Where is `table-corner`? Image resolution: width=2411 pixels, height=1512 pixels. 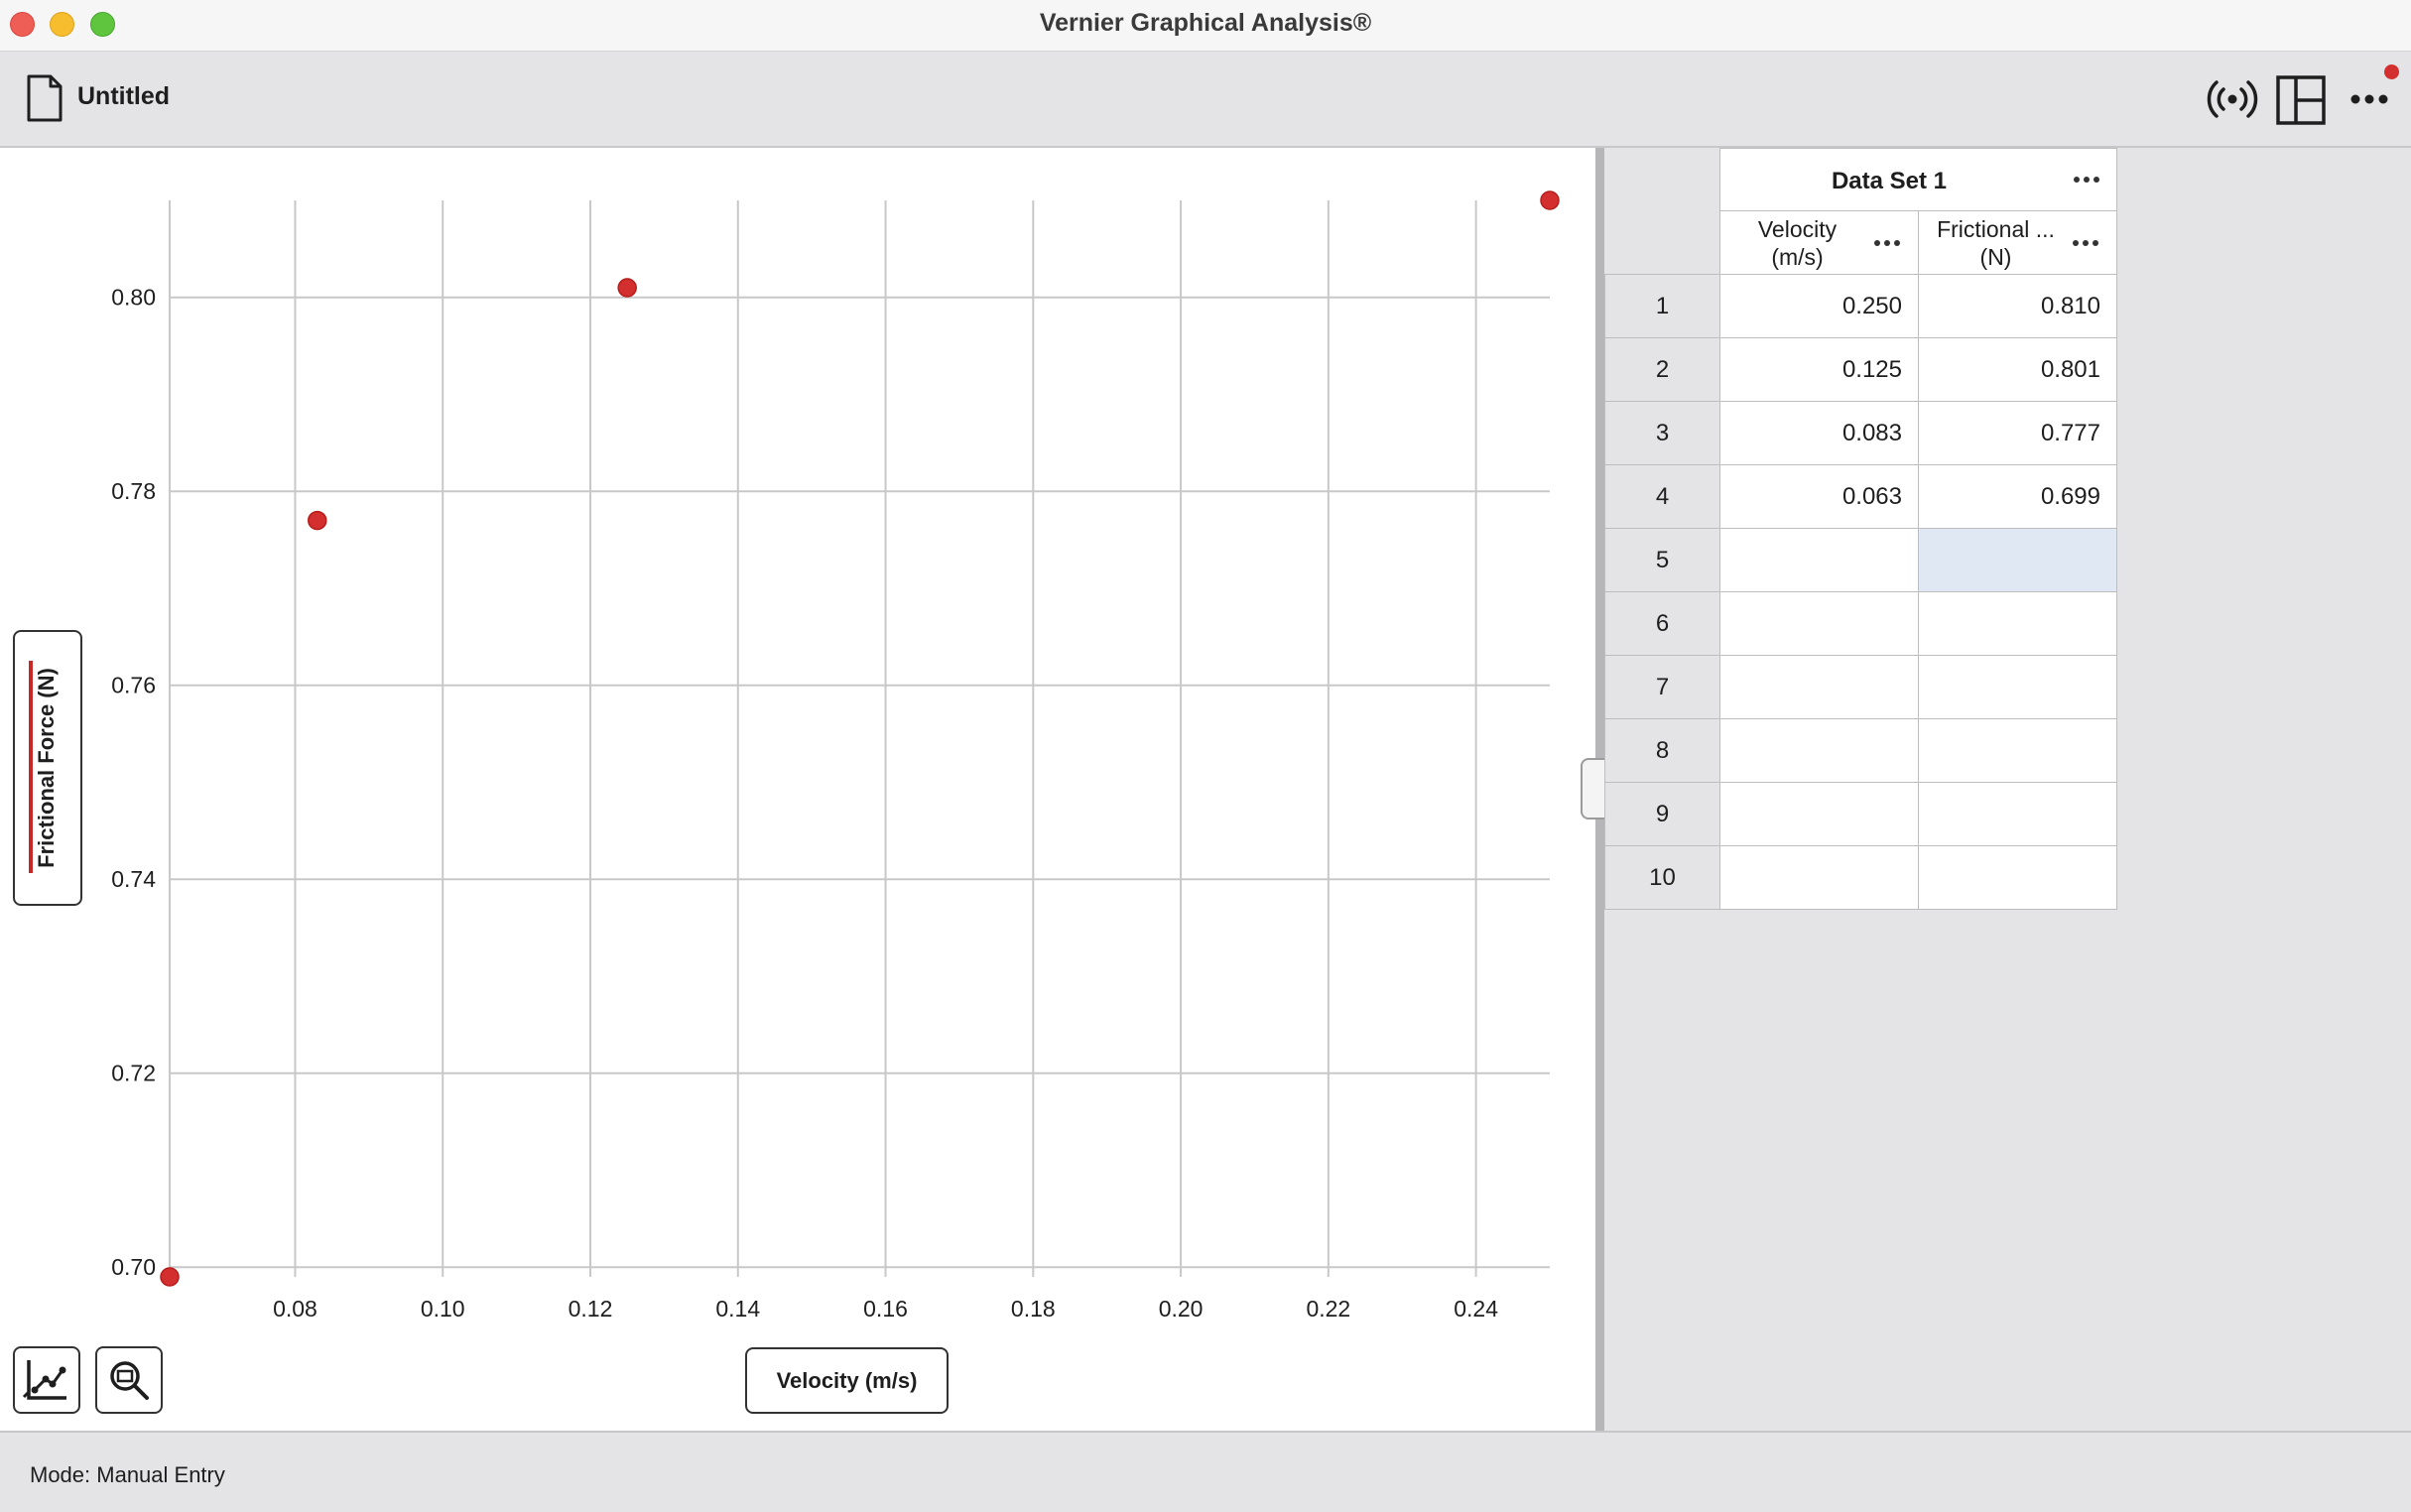
table-corner is located at coordinates (1662, 211).